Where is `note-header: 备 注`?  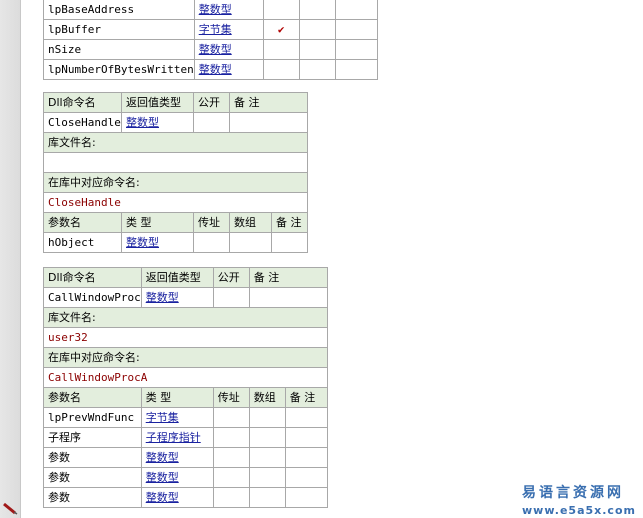 note-header: 备 注 is located at coordinates (268, 102).